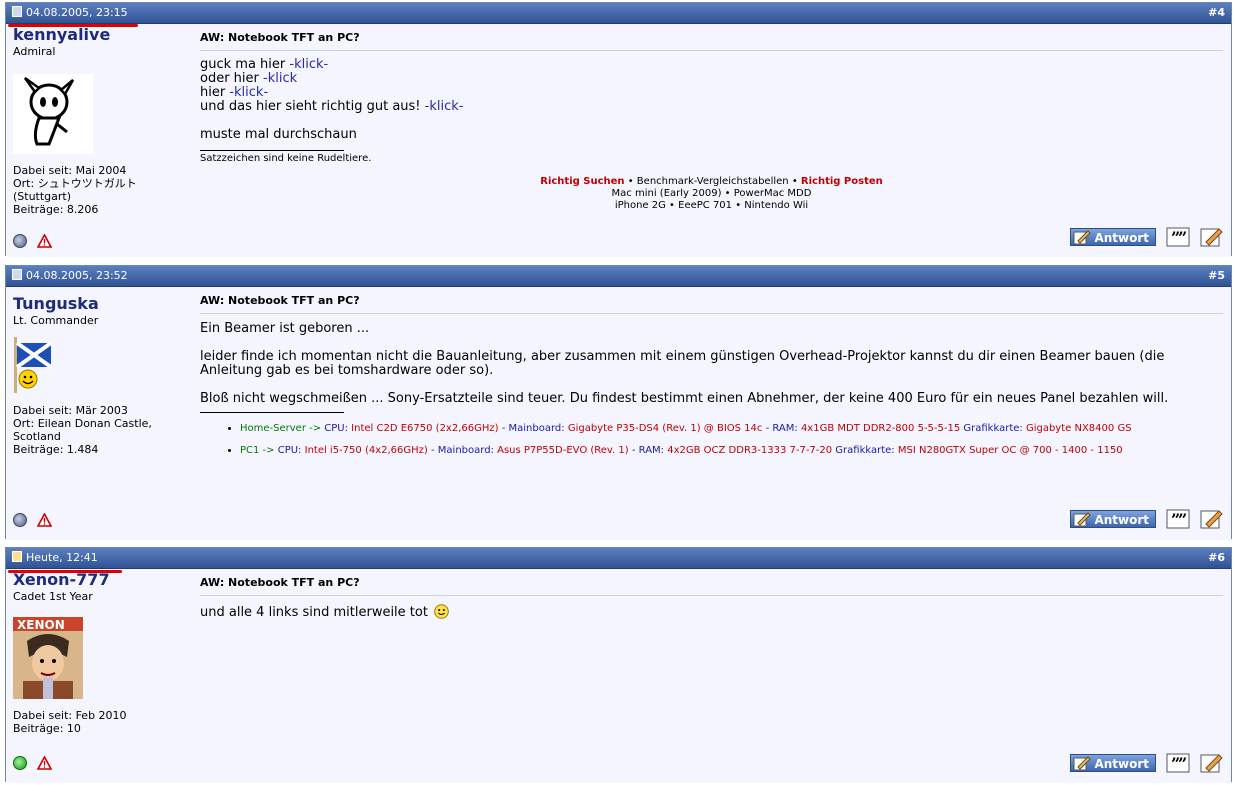 The image size is (1235, 785). What do you see at coordinates (618, 276) in the screenshot?
I see `post-header: 04.08.2005, 23:52 #5` at bounding box center [618, 276].